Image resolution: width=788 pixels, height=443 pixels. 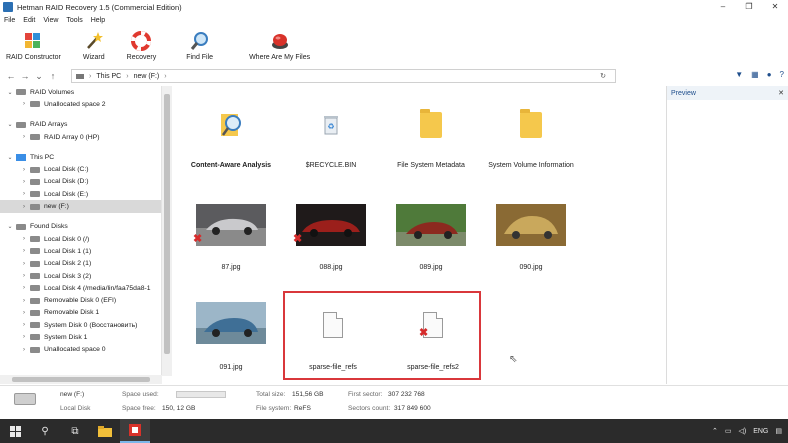 What do you see at coordinates (603, 76) in the screenshot?
I see `refresh-icon: ↻` at bounding box center [603, 76].